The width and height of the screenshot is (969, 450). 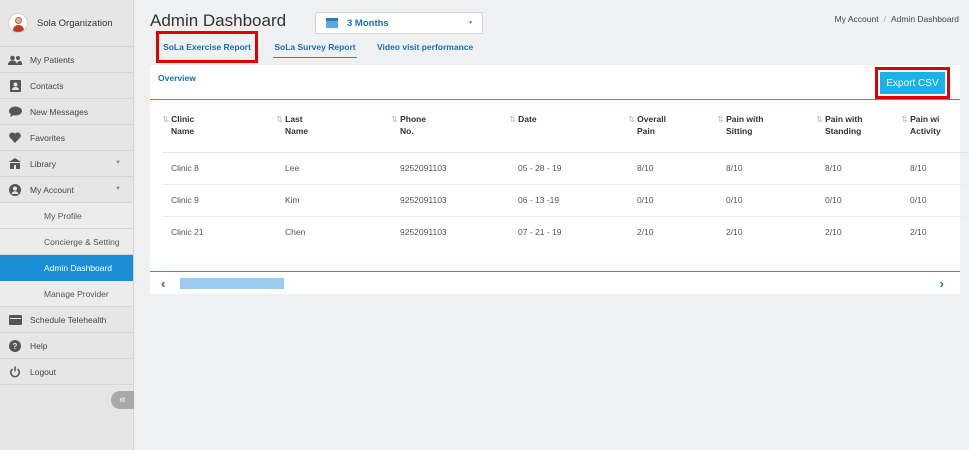 I want to click on col-header-date: ⇅ Date, so click(x=568, y=133).